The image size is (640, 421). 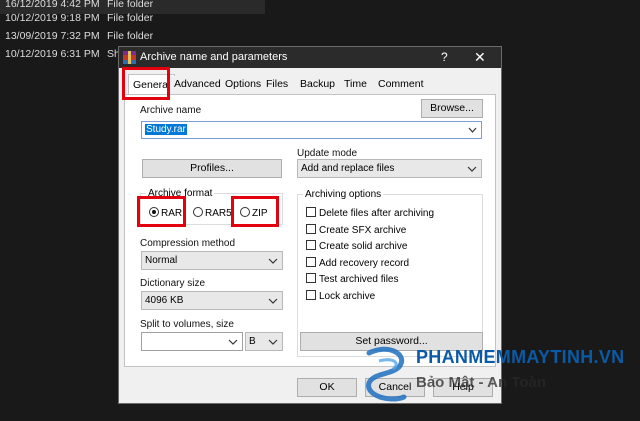 What do you see at coordinates (192, 341) in the screenshot?
I see `split-size-combo` at bounding box center [192, 341].